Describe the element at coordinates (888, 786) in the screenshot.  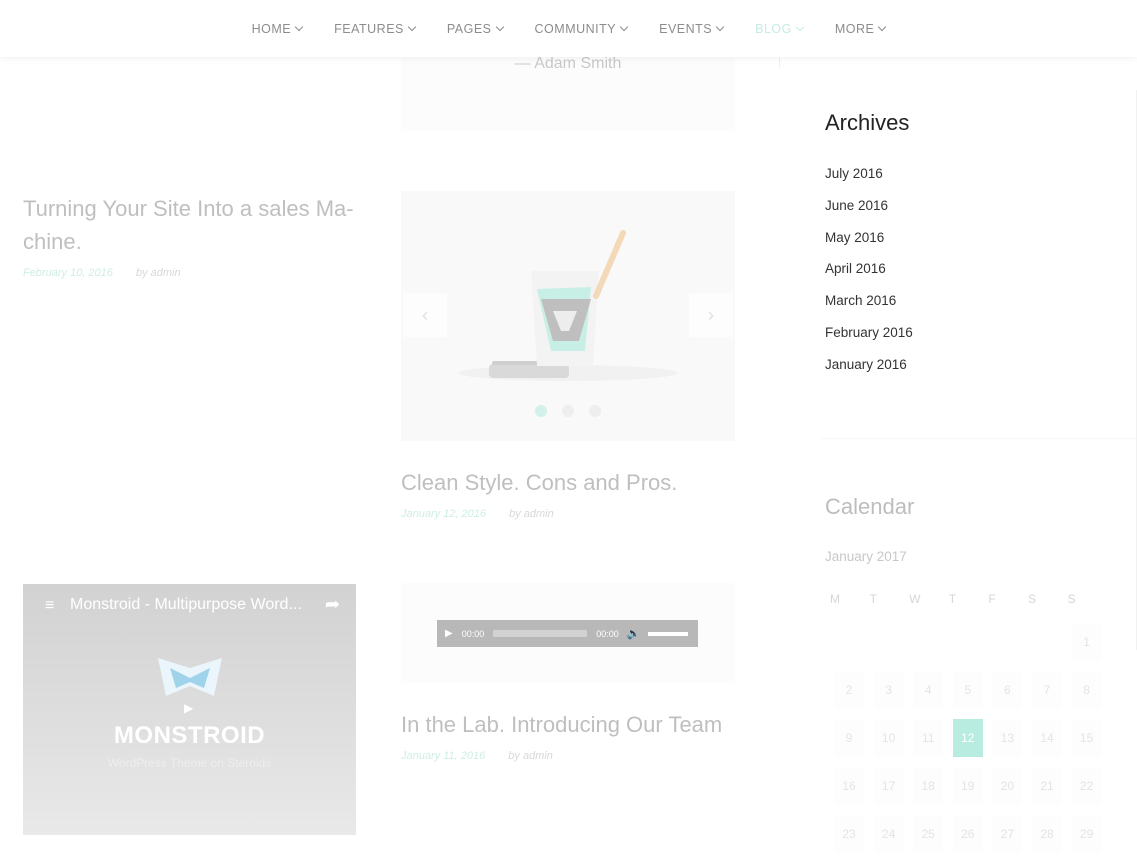
I see `calendar-day: 17` at that location.